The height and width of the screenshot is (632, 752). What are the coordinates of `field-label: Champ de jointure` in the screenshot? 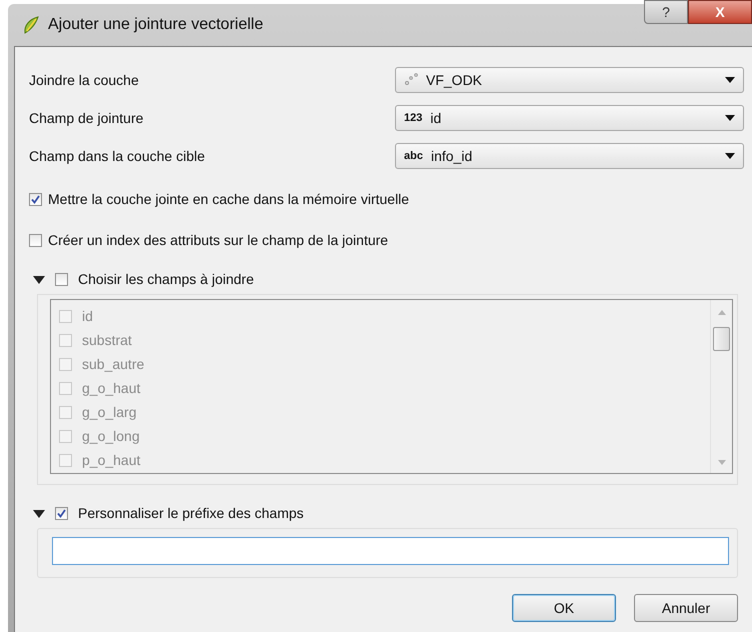 It's located at (86, 118).